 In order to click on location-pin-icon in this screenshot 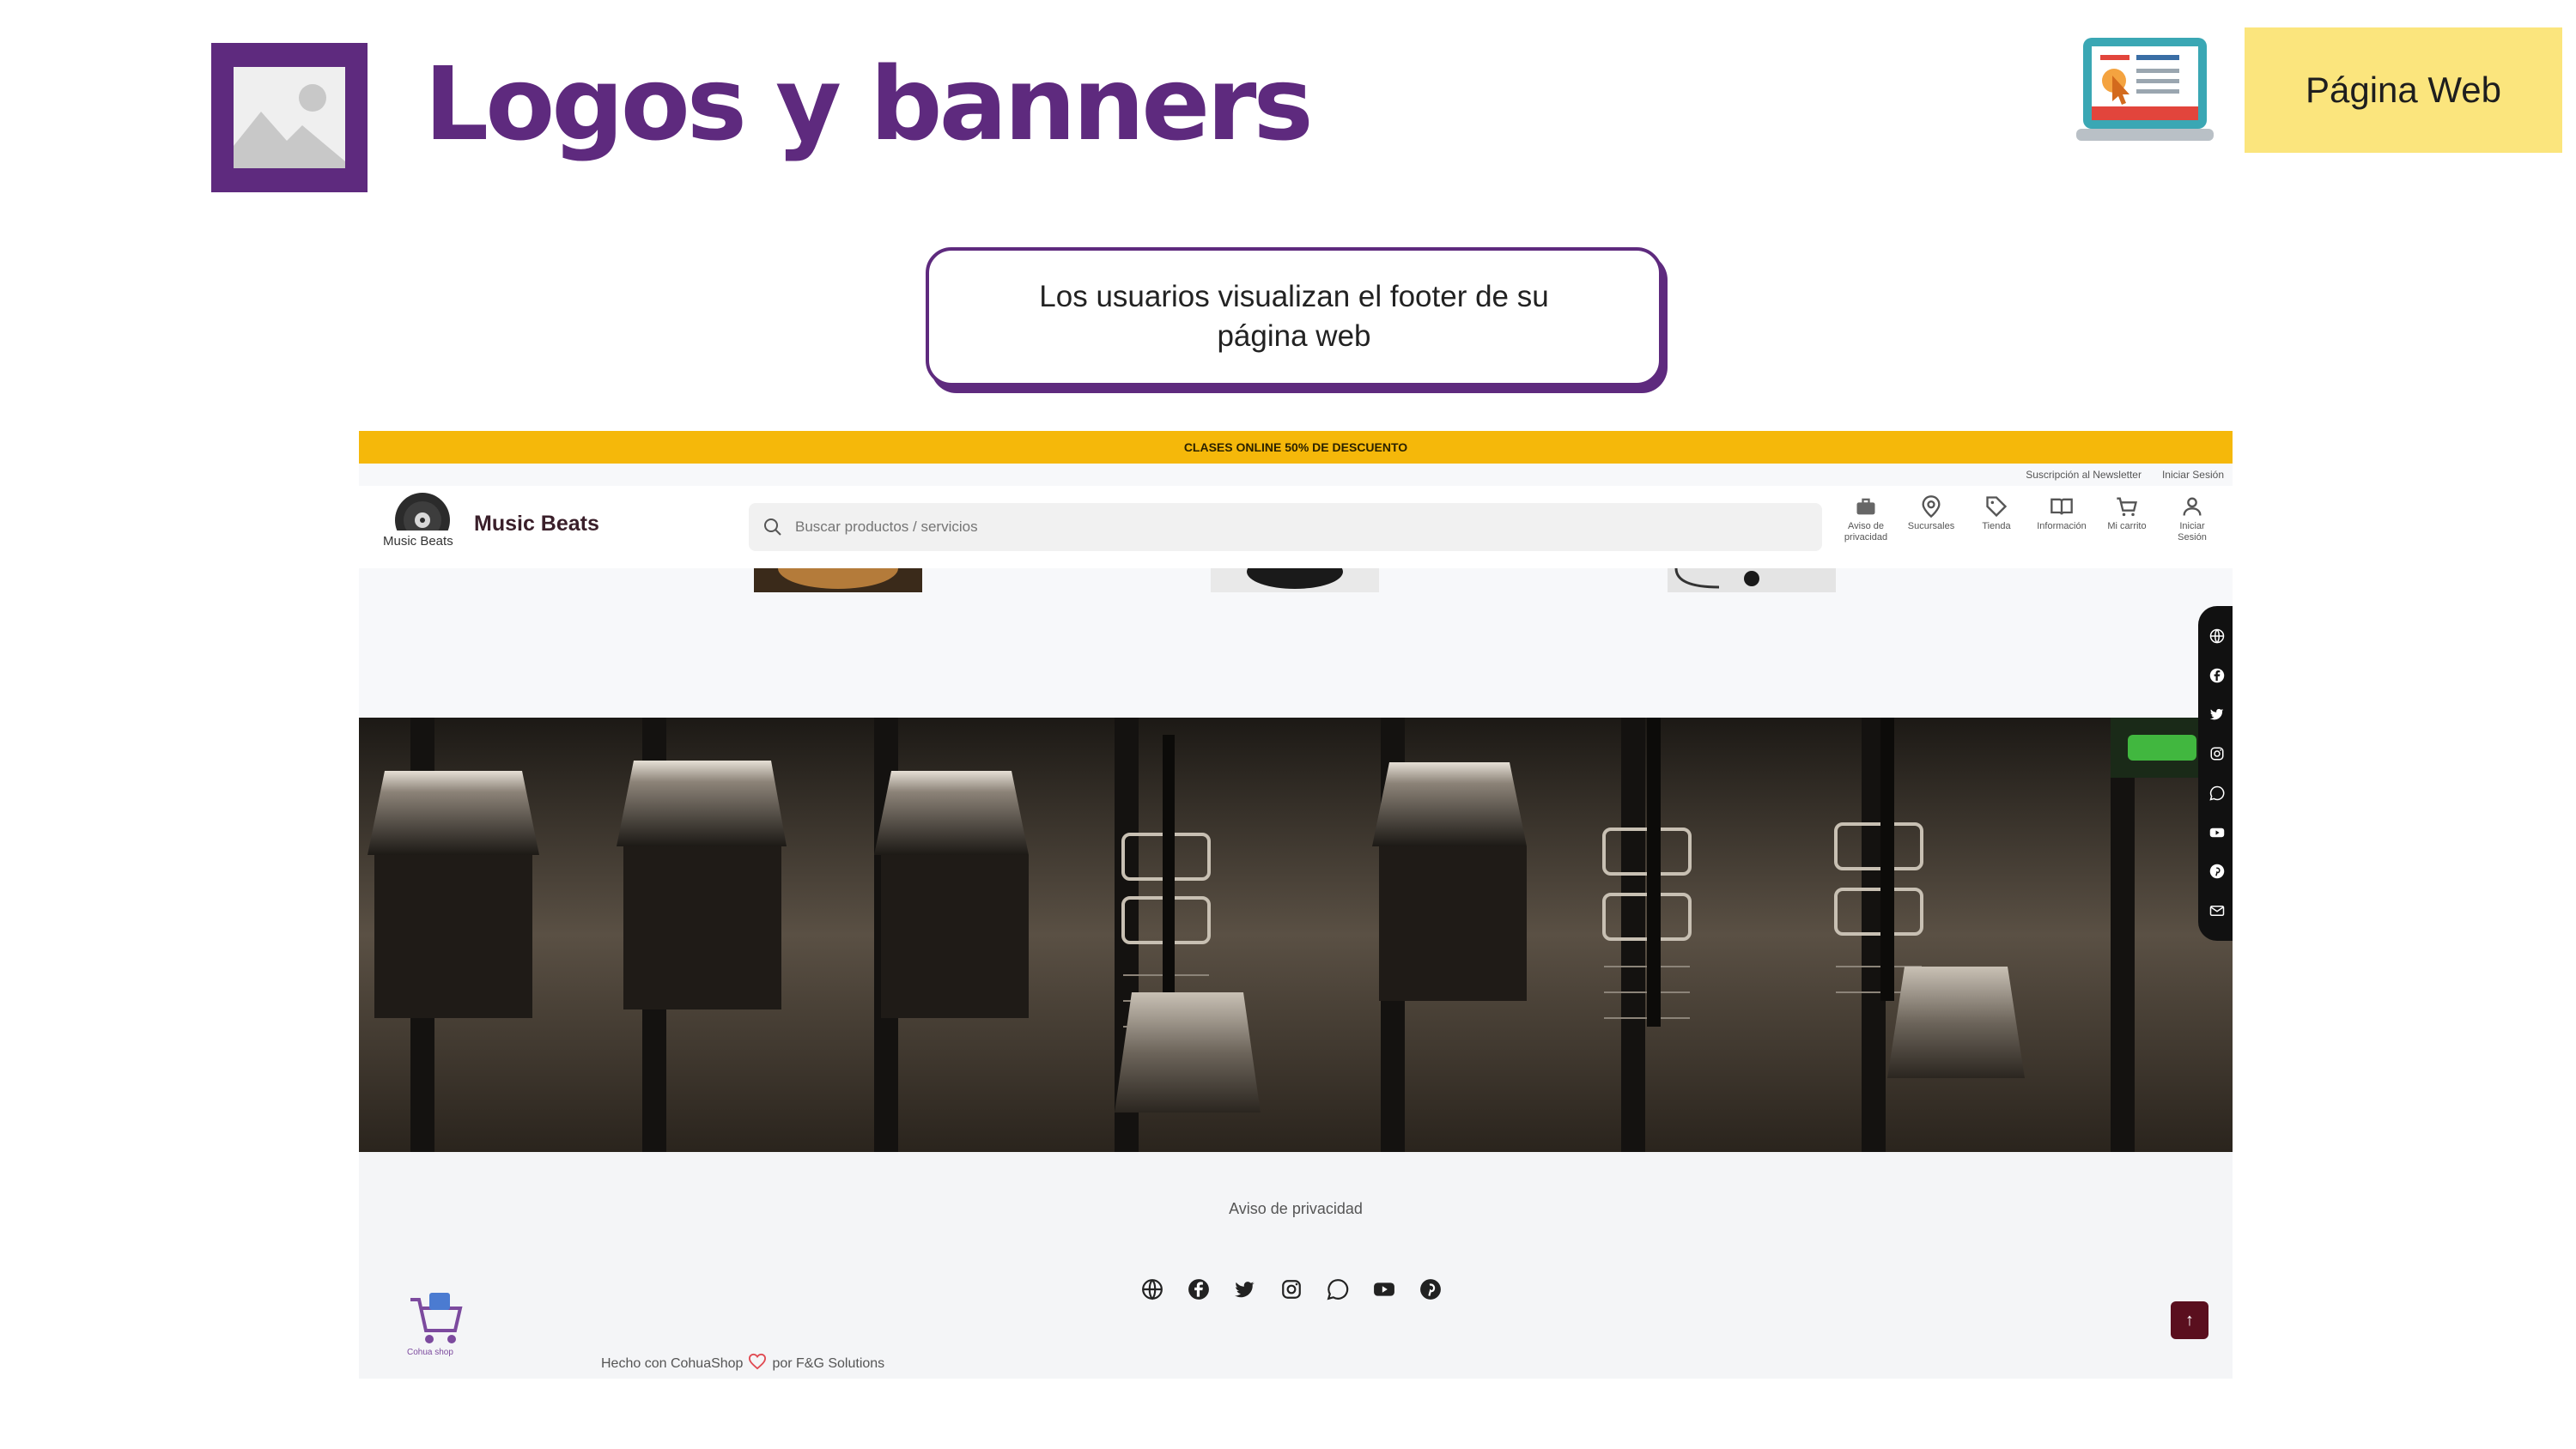, I will do `click(1931, 506)`.